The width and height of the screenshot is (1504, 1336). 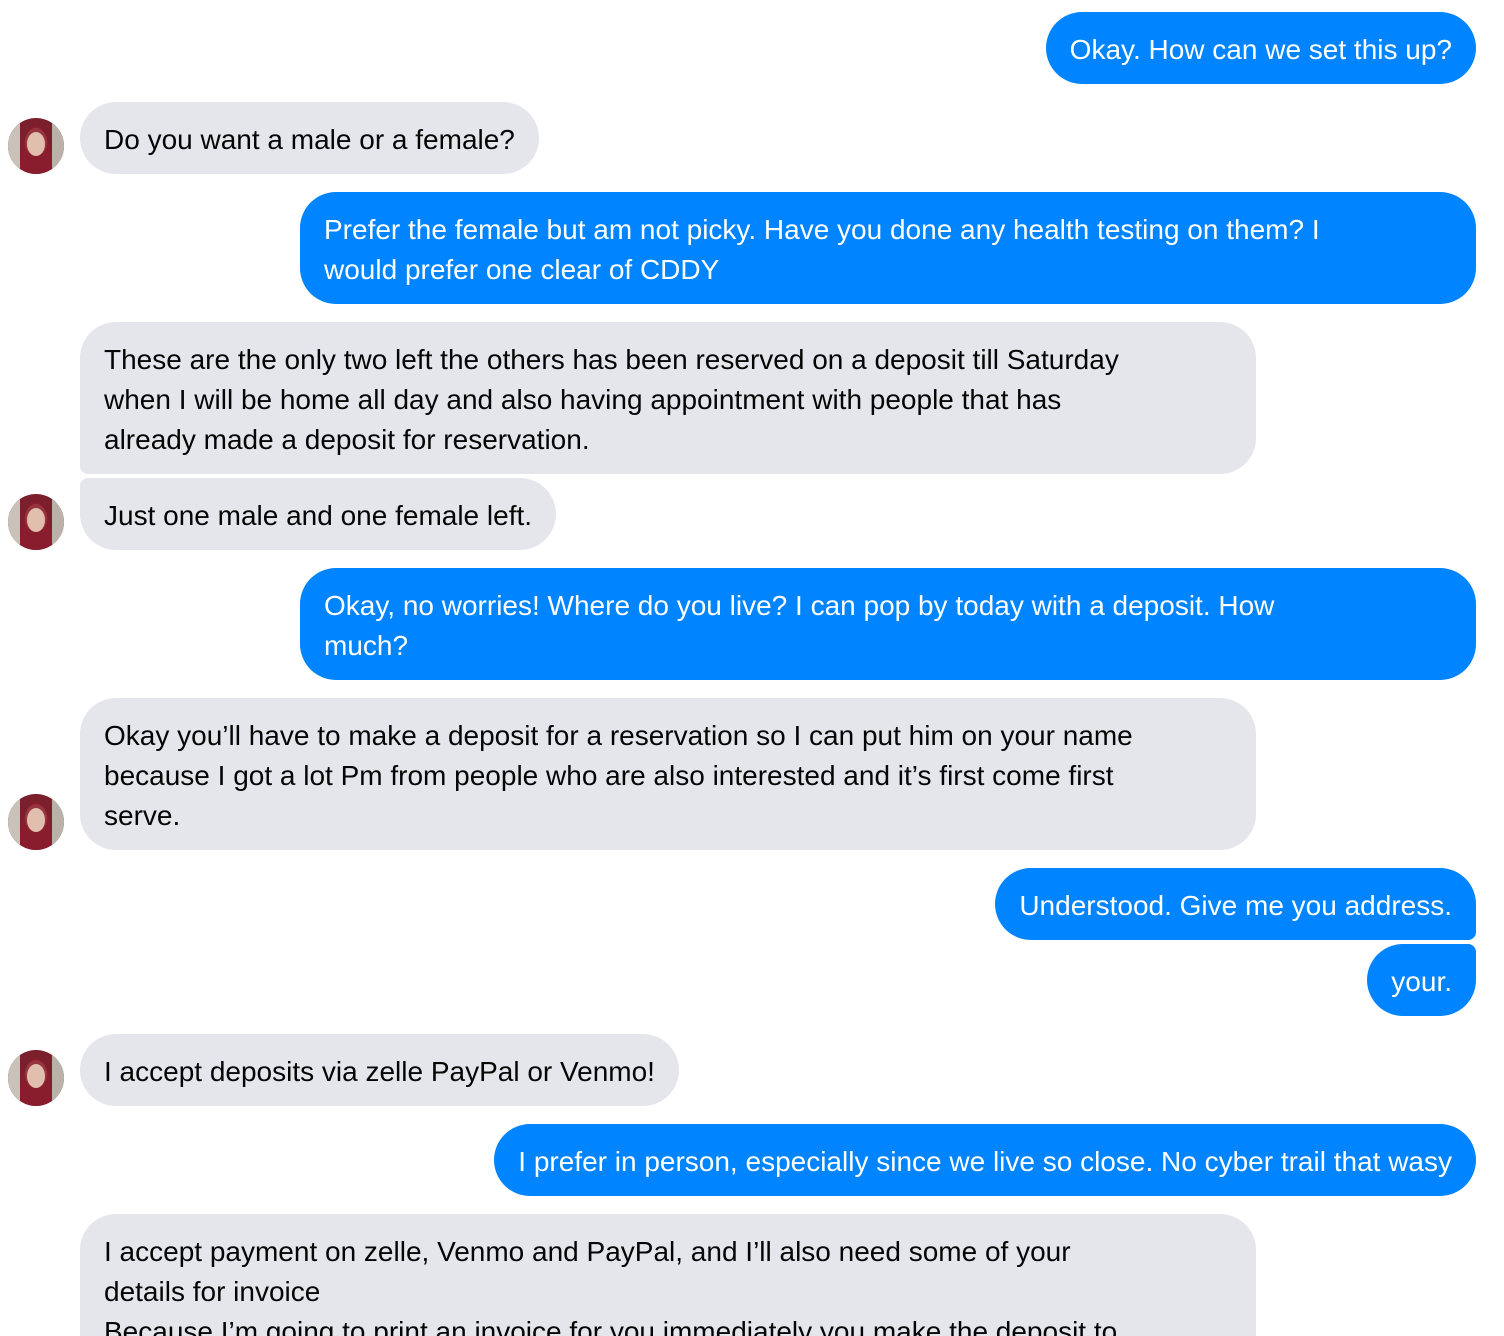 I want to click on incoming-message: Just one male and one female left., so click(x=318, y=514).